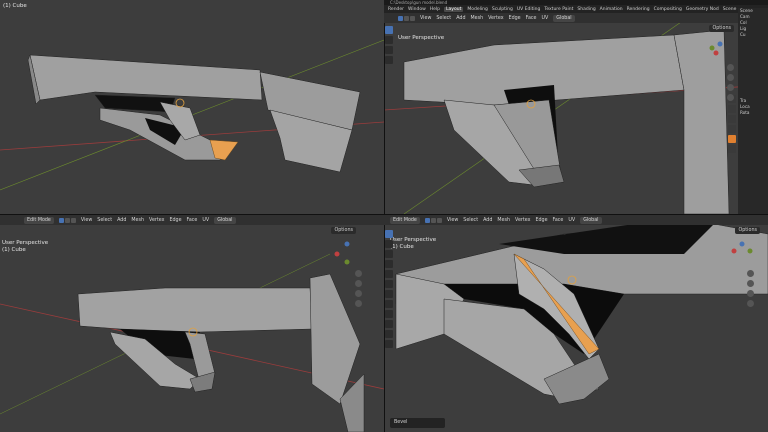 This screenshot has width=768, height=432. What do you see at coordinates (638, 9) in the screenshot?
I see `workspace-tab-rendering: Rendering` at bounding box center [638, 9].